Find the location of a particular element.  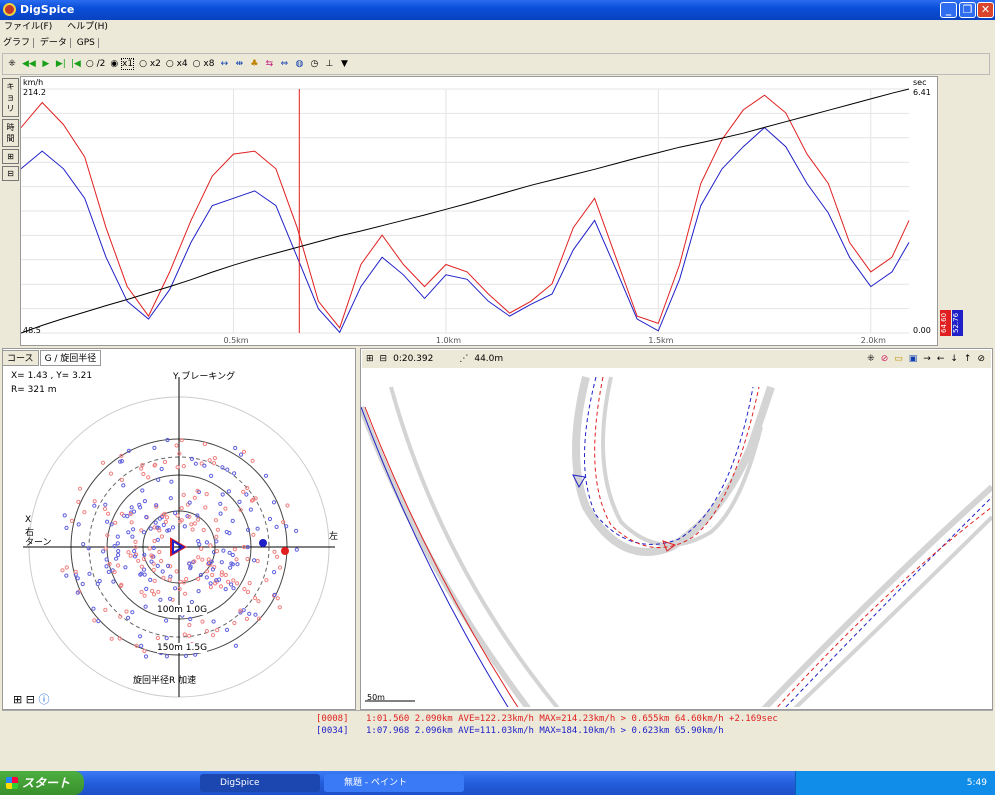

zoom-time: 0:20.392 is located at coordinates (413, 359).